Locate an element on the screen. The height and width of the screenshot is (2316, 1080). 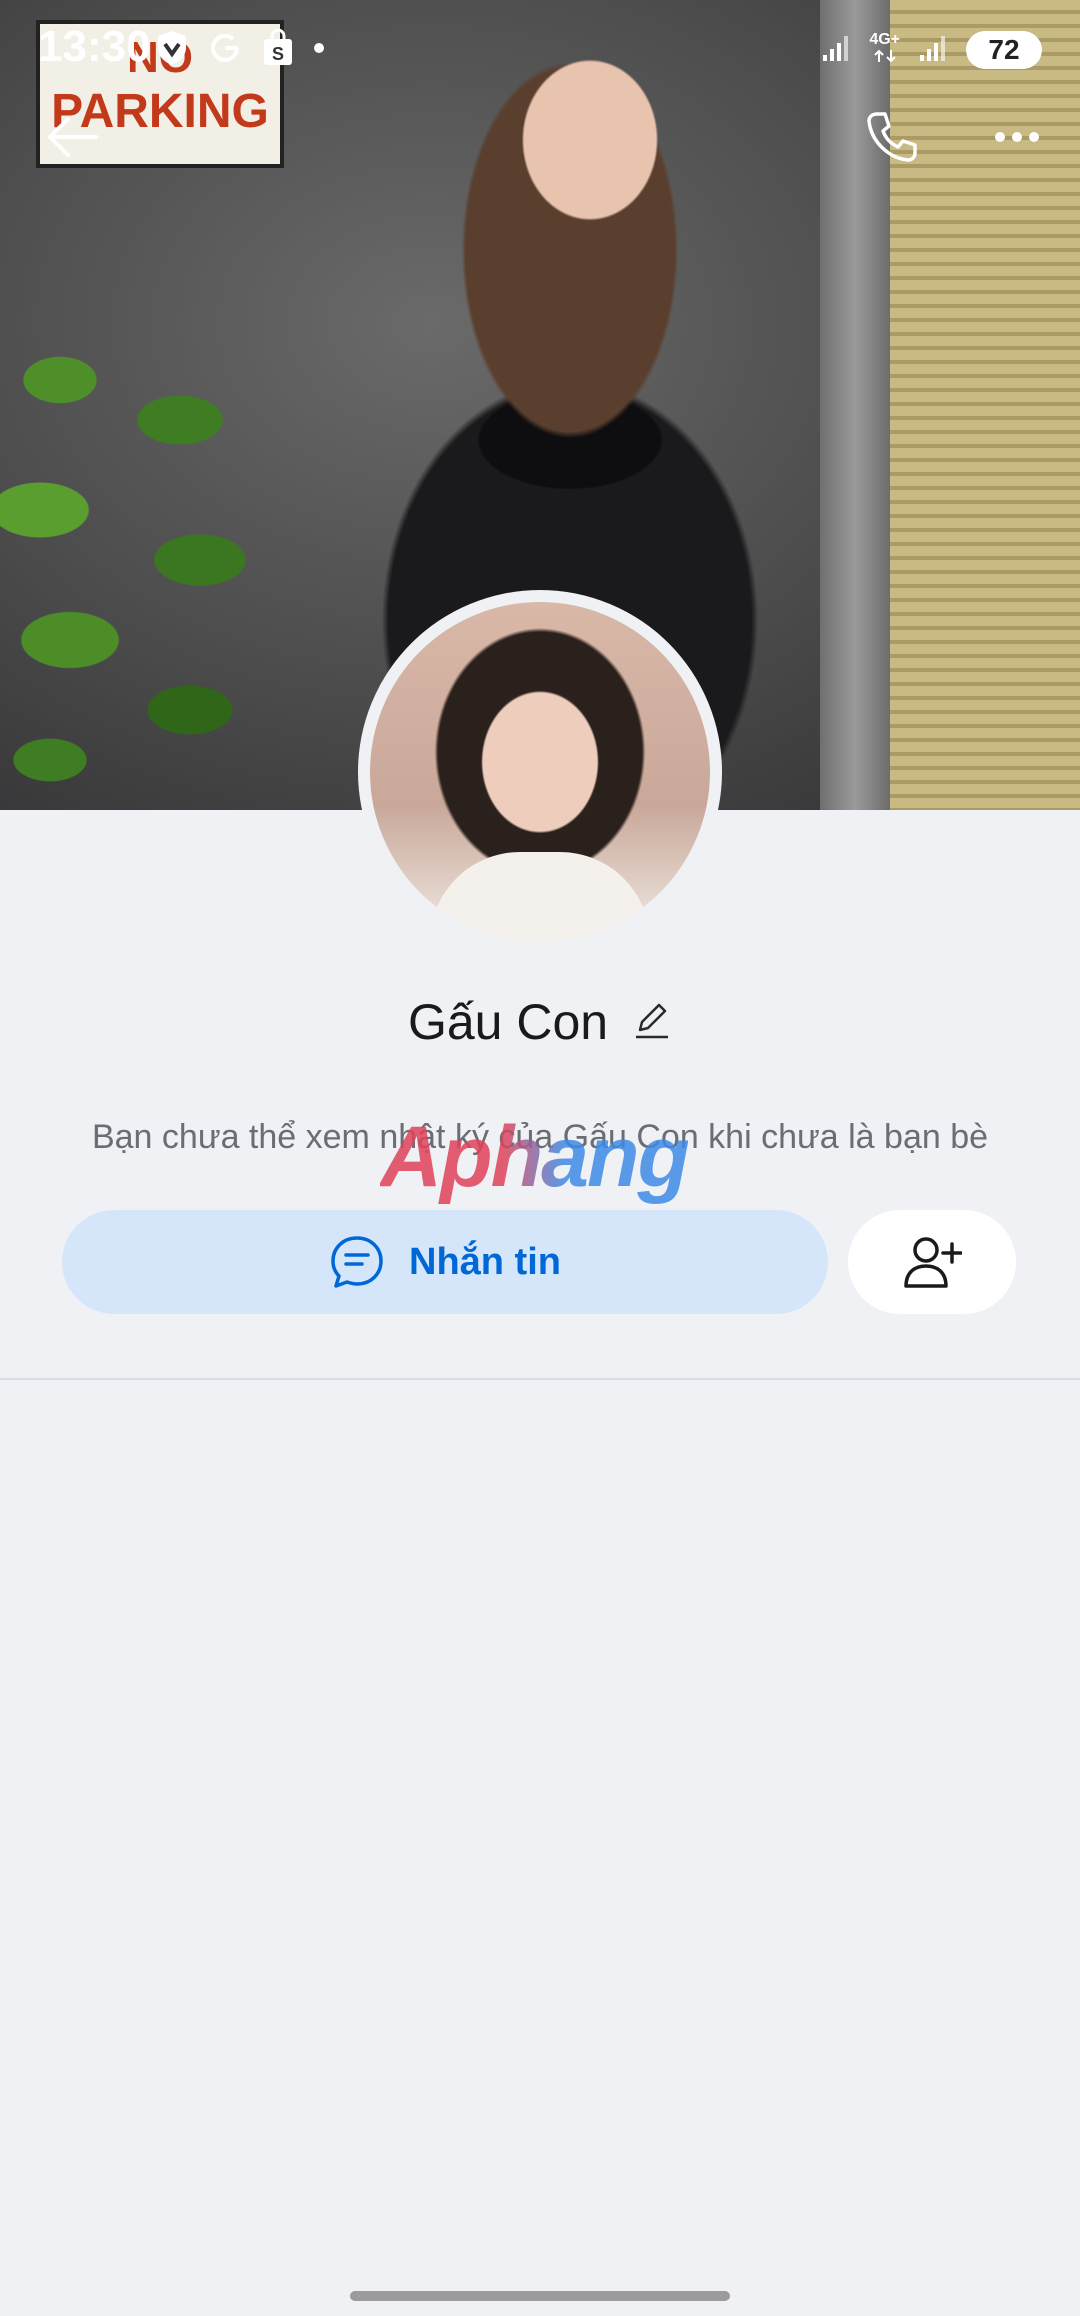
pencil-icon is located at coordinates (652, 1020).